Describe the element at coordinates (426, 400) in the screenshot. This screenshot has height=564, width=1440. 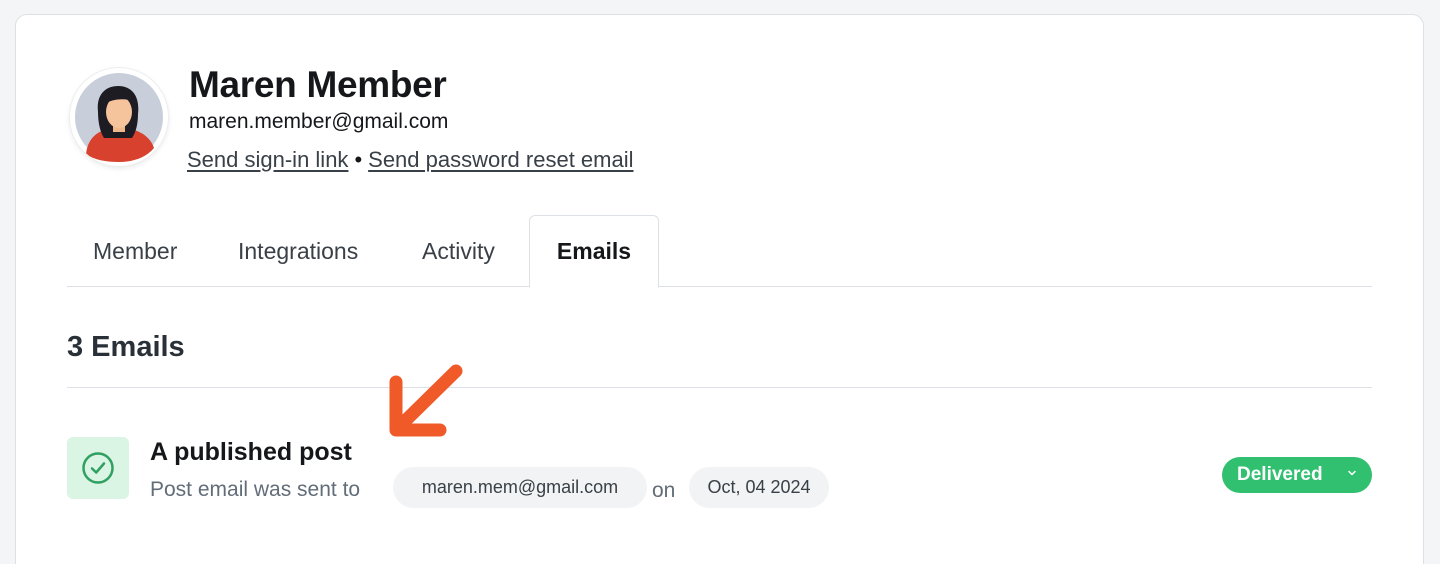
I see `annotation-arrow-icon` at that location.